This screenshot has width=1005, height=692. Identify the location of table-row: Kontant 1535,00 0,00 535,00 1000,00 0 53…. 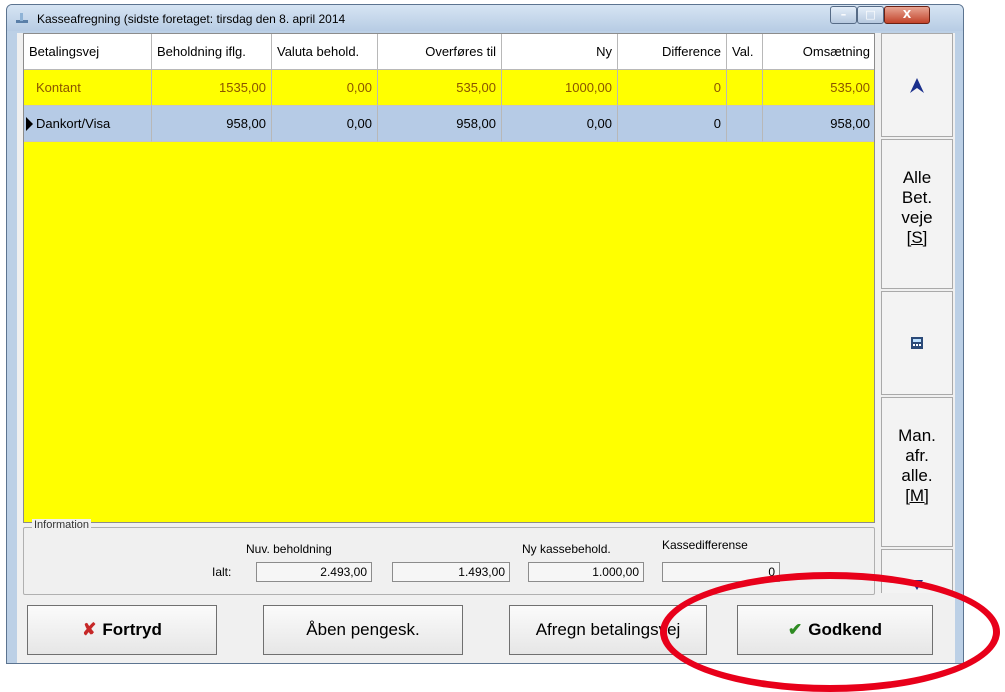
(449, 88).